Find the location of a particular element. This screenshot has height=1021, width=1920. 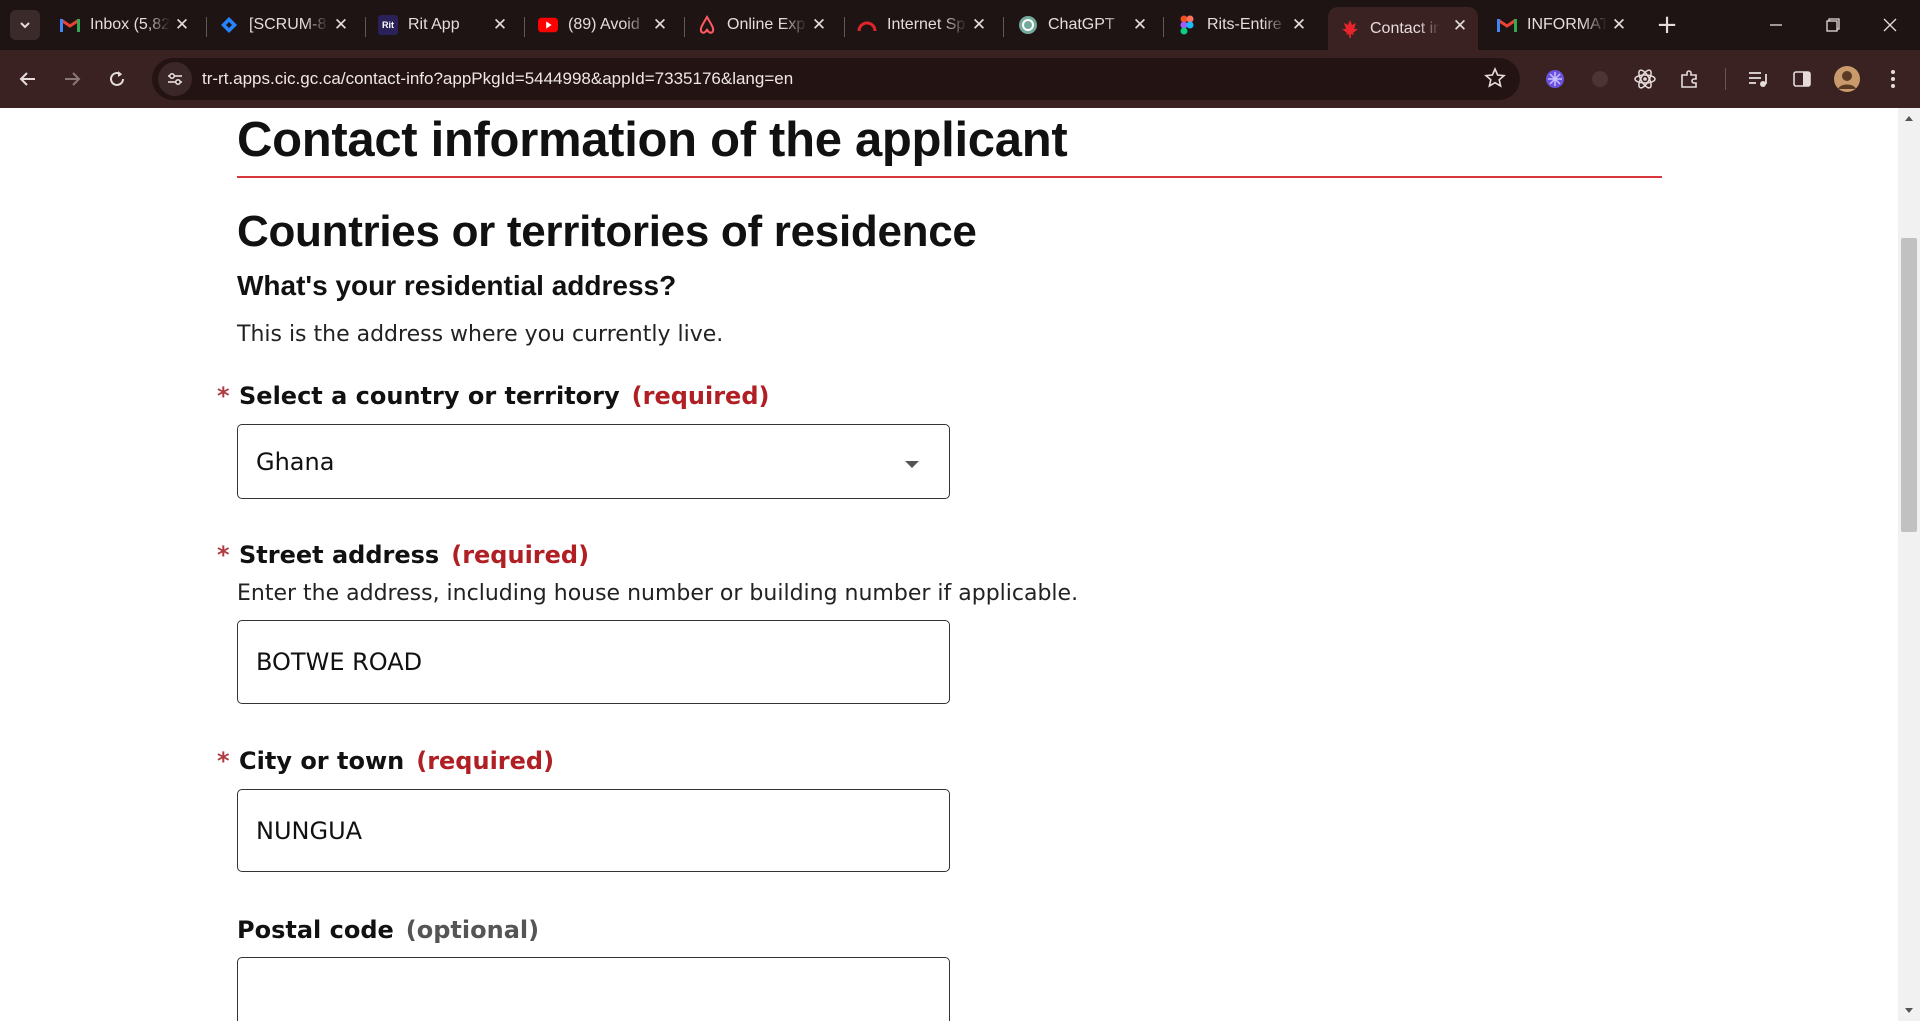

scrollbar-thumb is located at coordinates (1909, 385).